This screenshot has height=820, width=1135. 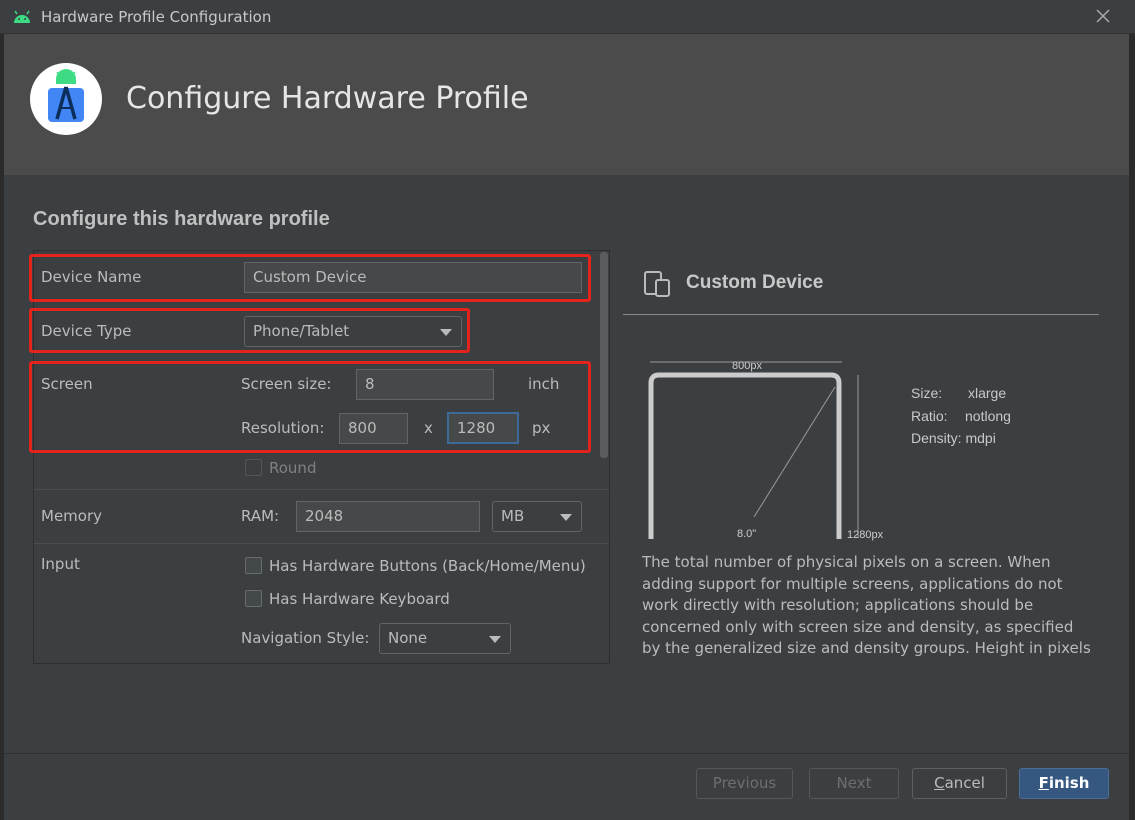 What do you see at coordinates (1069, 783) in the screenshot?
I see `finish-label: inish` at bounding box center [1069, 783].